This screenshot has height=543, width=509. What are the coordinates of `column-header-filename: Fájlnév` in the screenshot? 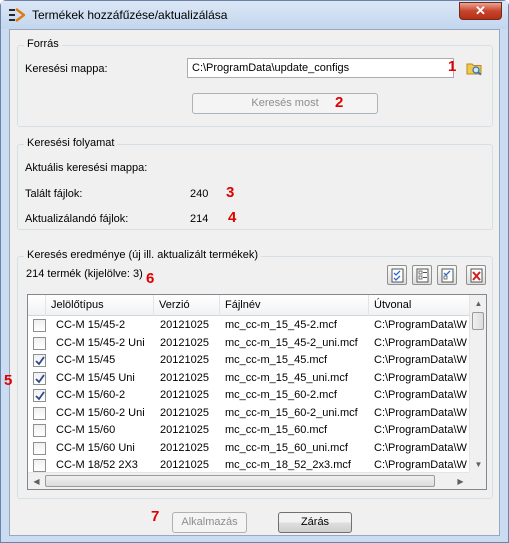 It's located at (294, 305).